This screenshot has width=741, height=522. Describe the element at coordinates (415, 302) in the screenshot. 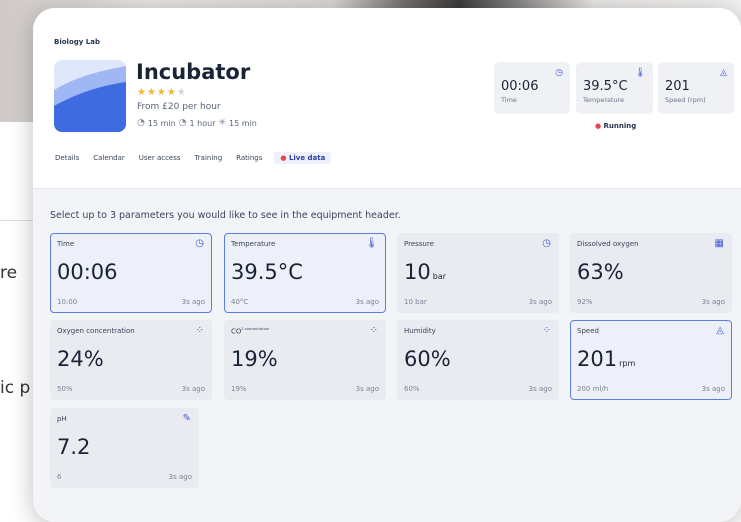

I see `parameter-target: 10 bar` at that location.